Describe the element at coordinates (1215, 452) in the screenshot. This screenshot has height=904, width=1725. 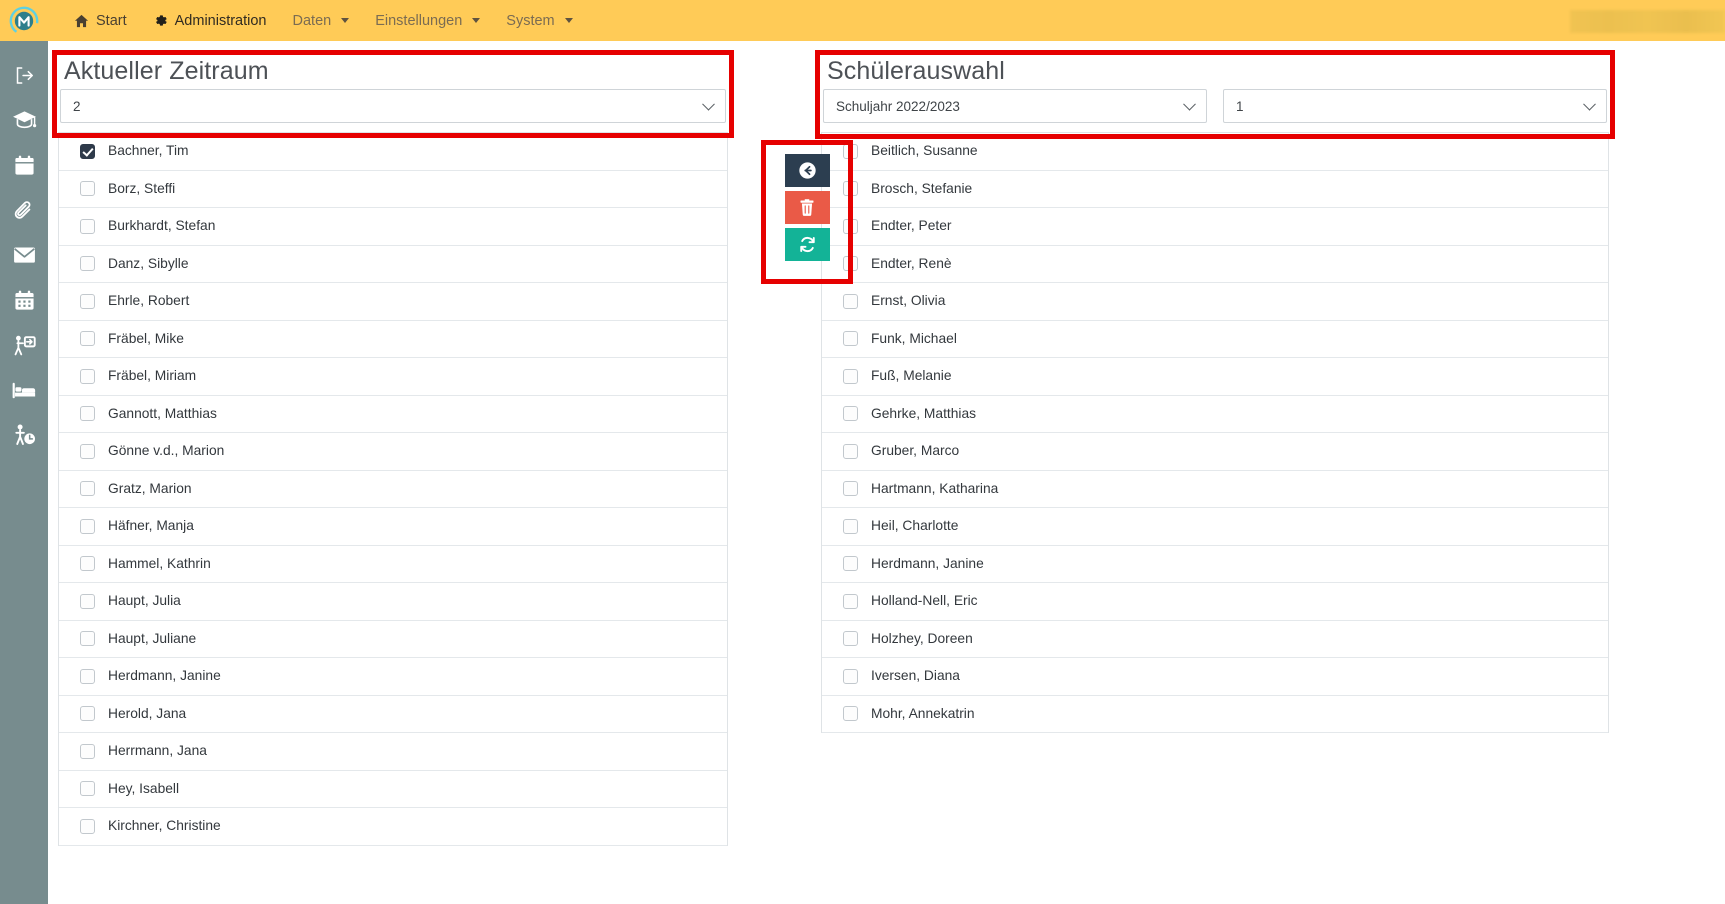
I see `list-item: Gruber, Marco` at that location.